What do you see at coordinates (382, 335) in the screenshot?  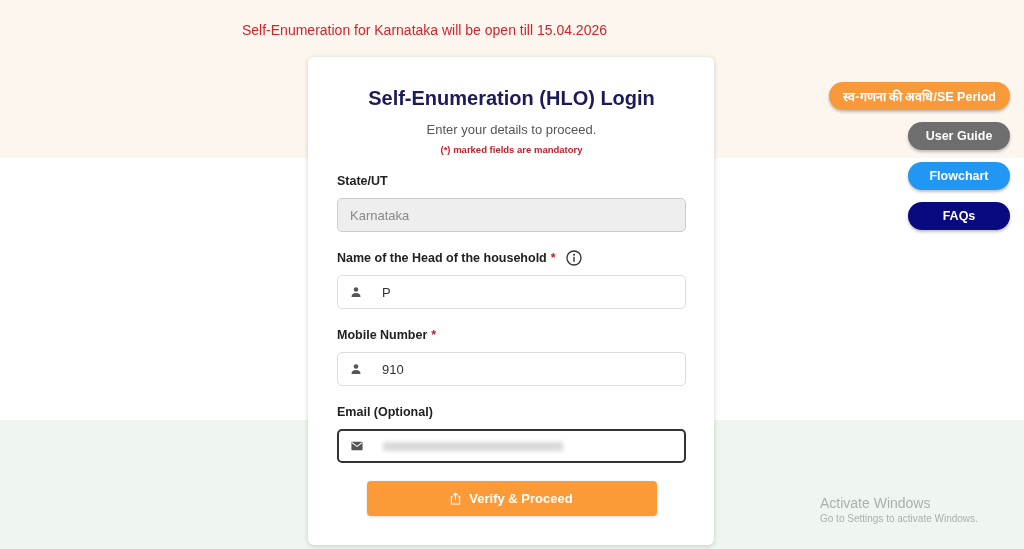 I see `field-label: Mobile Number` at bounding box center [382, 335].